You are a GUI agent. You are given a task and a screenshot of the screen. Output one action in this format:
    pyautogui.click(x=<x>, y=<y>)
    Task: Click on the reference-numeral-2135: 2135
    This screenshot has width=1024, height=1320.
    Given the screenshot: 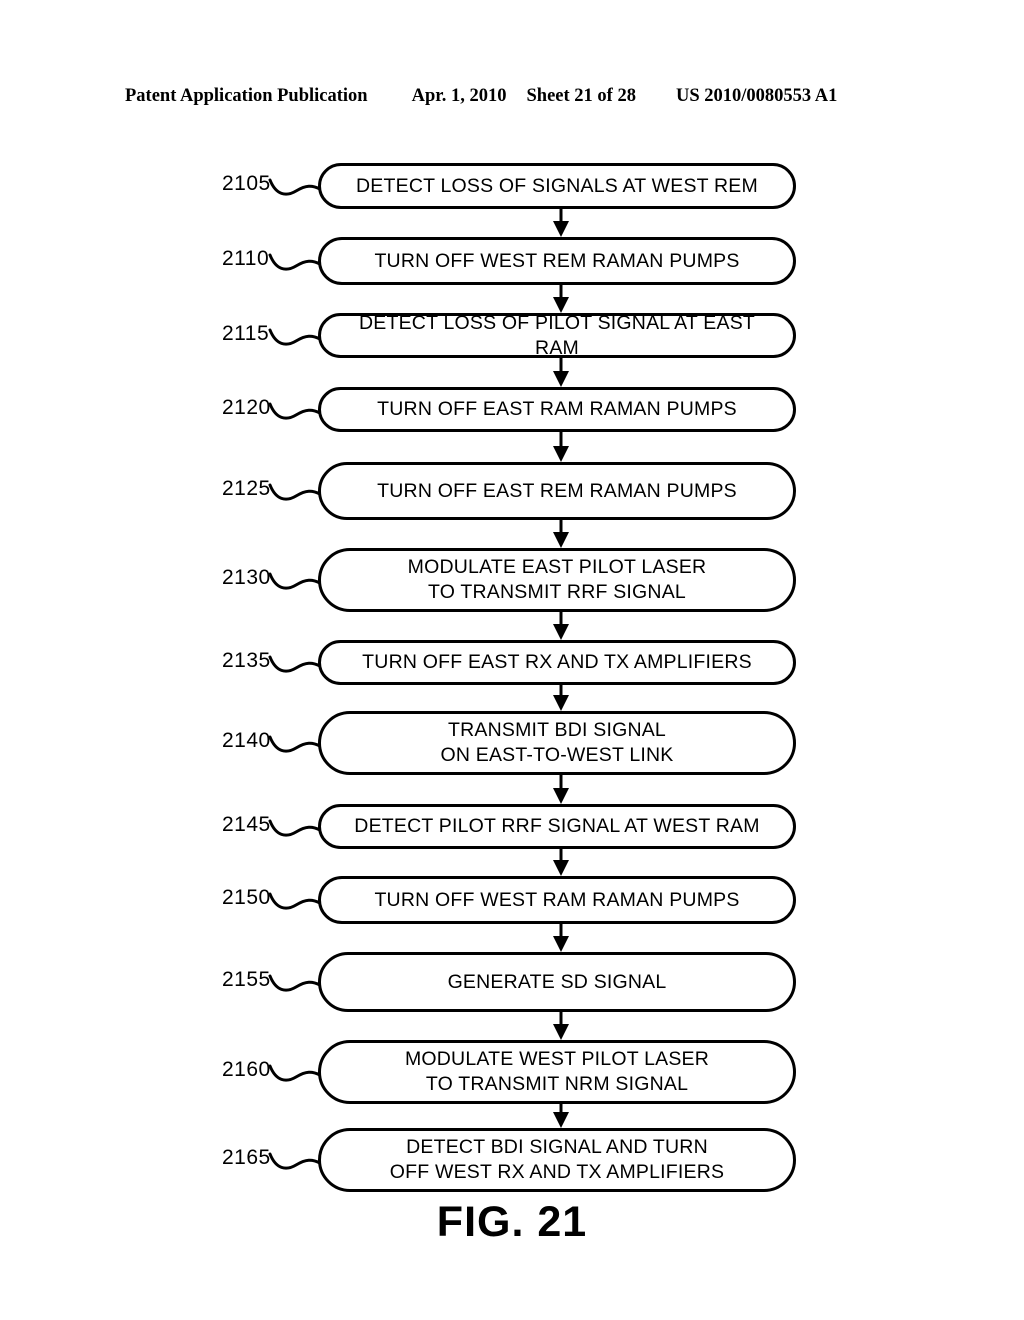 What is the action you would take?
    pyautogui.click(x=246, y=660)
    